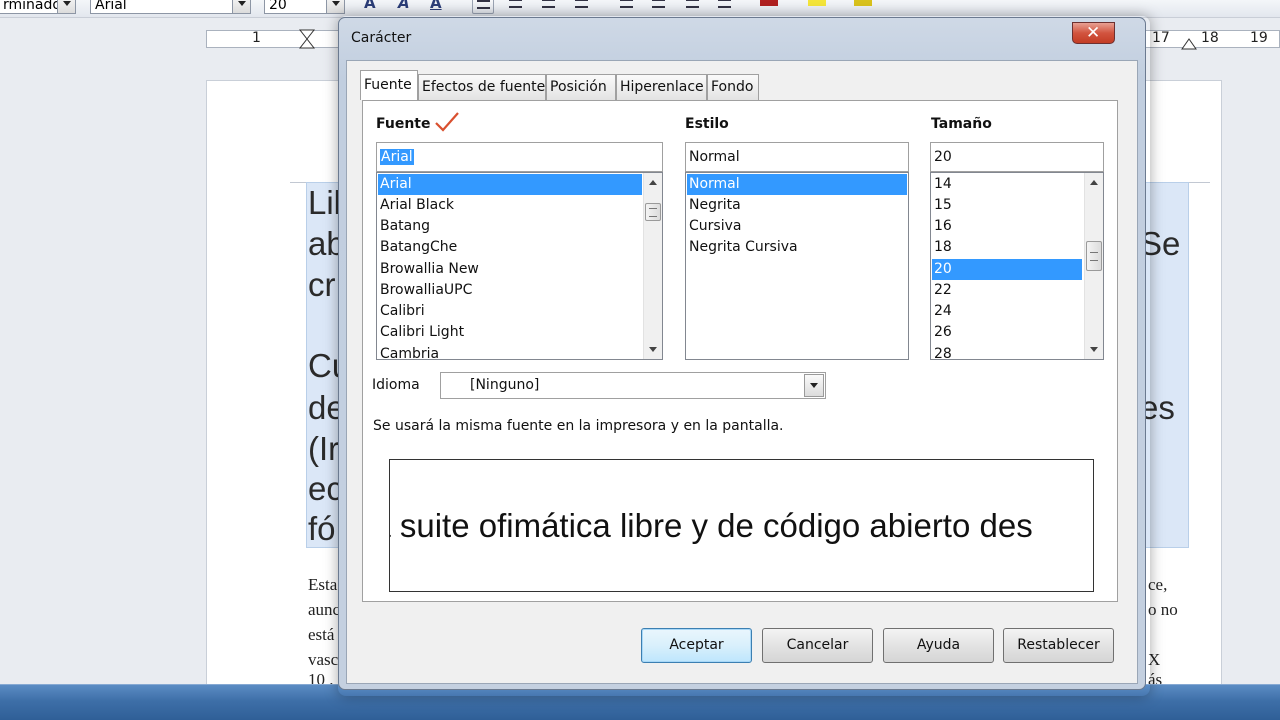  What do you see at coordinates (278, 6) in the screenshot?
I see `font-size-value: 20` at bounding box center [278, 6].